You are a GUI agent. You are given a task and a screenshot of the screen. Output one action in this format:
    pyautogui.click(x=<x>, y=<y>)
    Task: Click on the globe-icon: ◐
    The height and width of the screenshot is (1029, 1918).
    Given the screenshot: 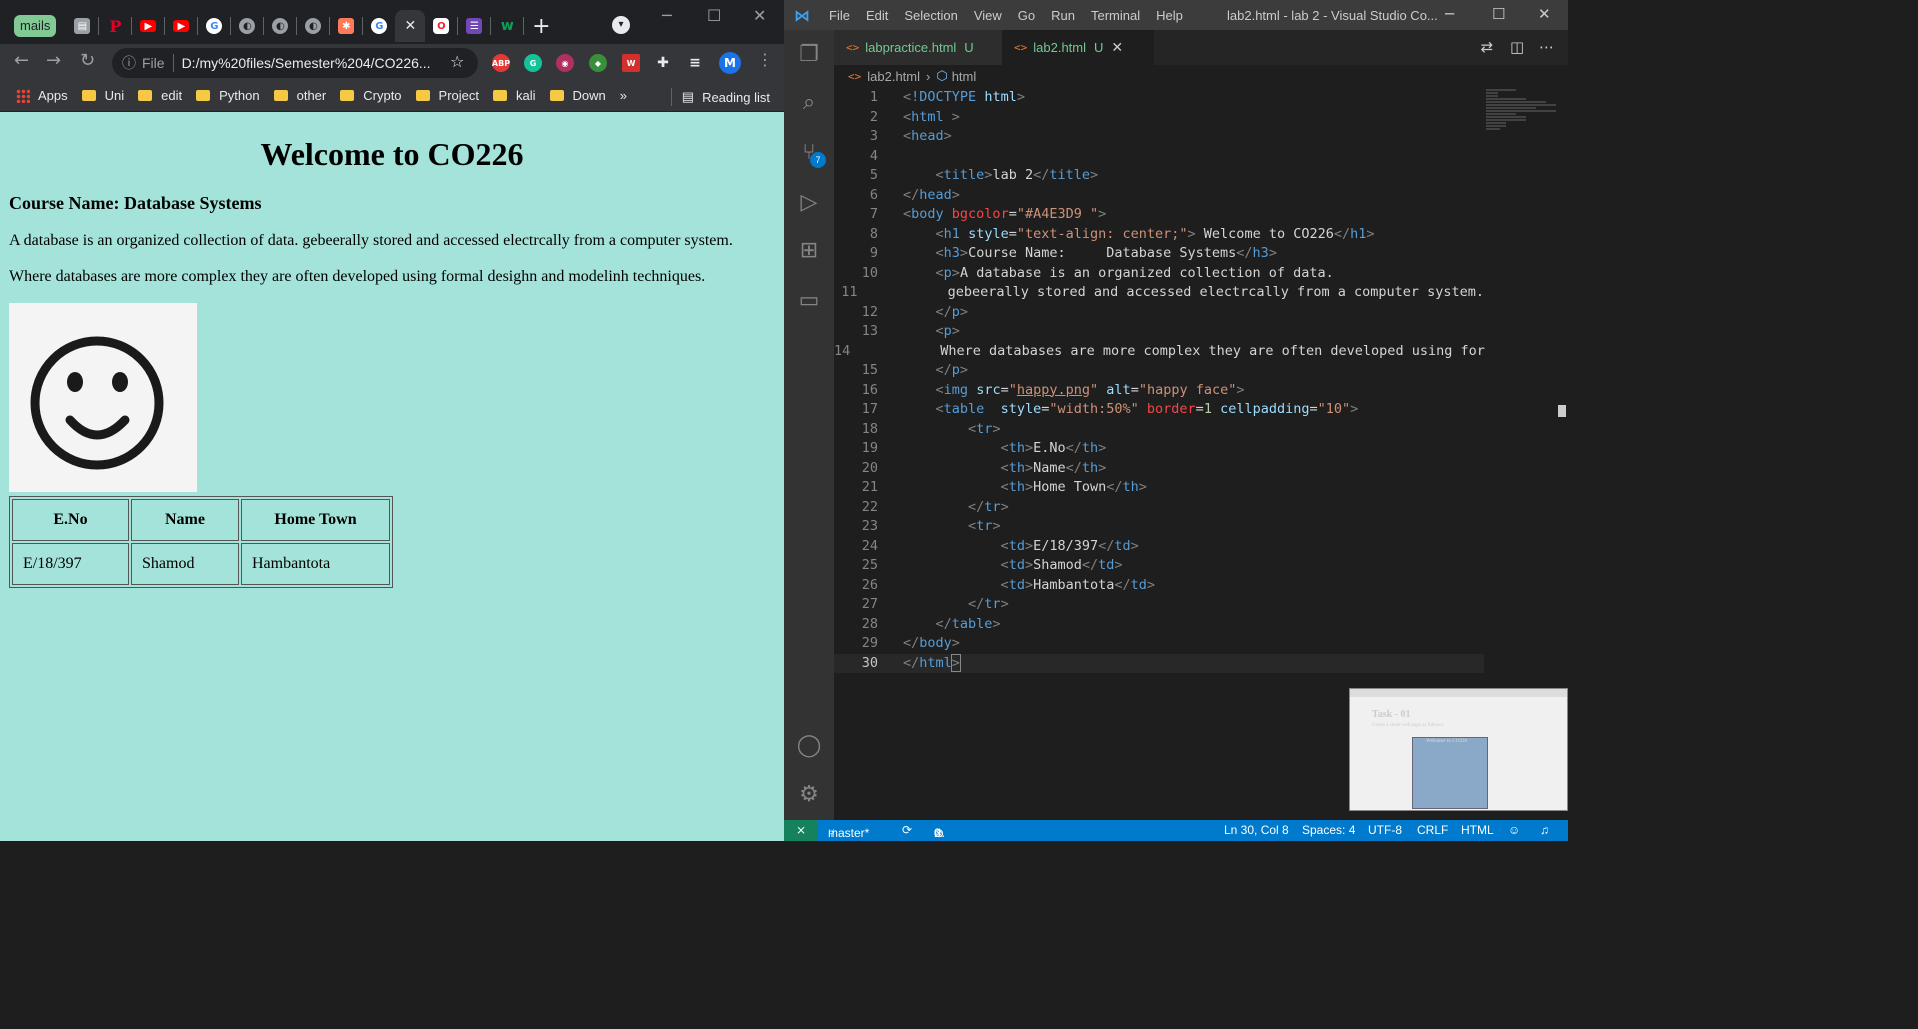 What is the action you would take?
    pyautogui.click(x=280, y=26)
    